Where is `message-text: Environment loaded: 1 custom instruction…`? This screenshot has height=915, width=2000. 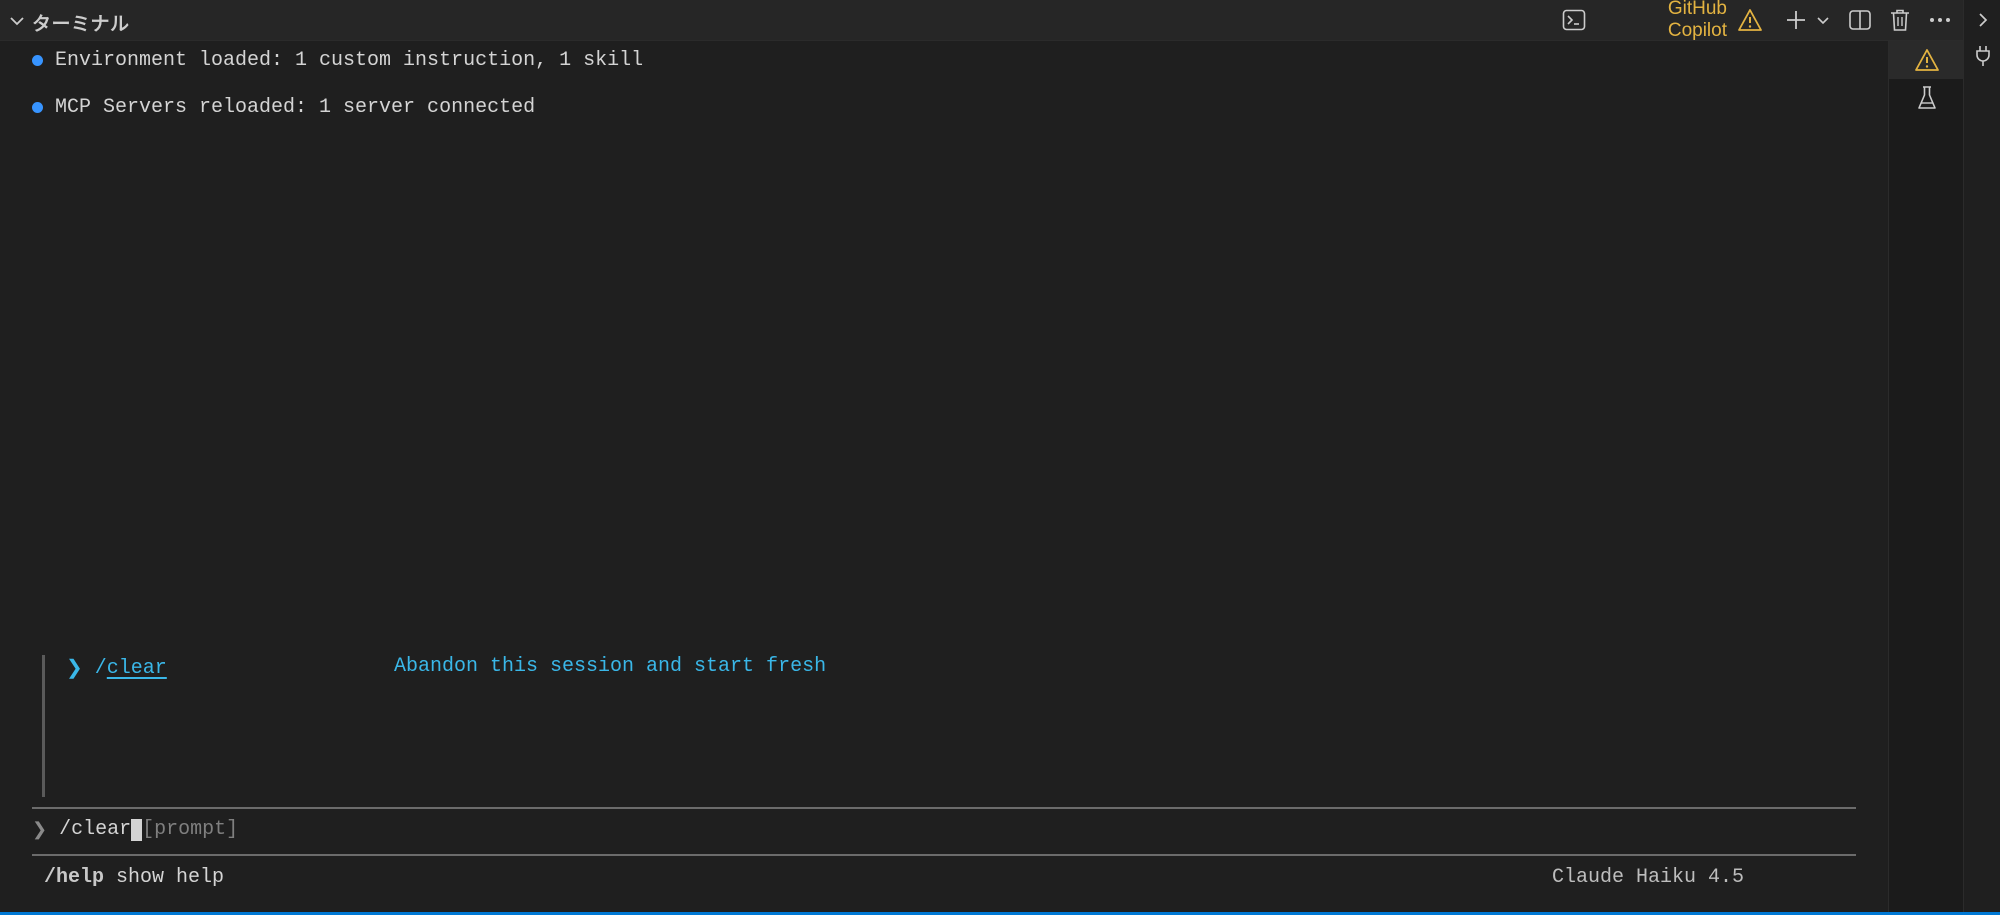 message-text: Environment loaded: 1 custom instruction… is located at coordinates (349, 60).